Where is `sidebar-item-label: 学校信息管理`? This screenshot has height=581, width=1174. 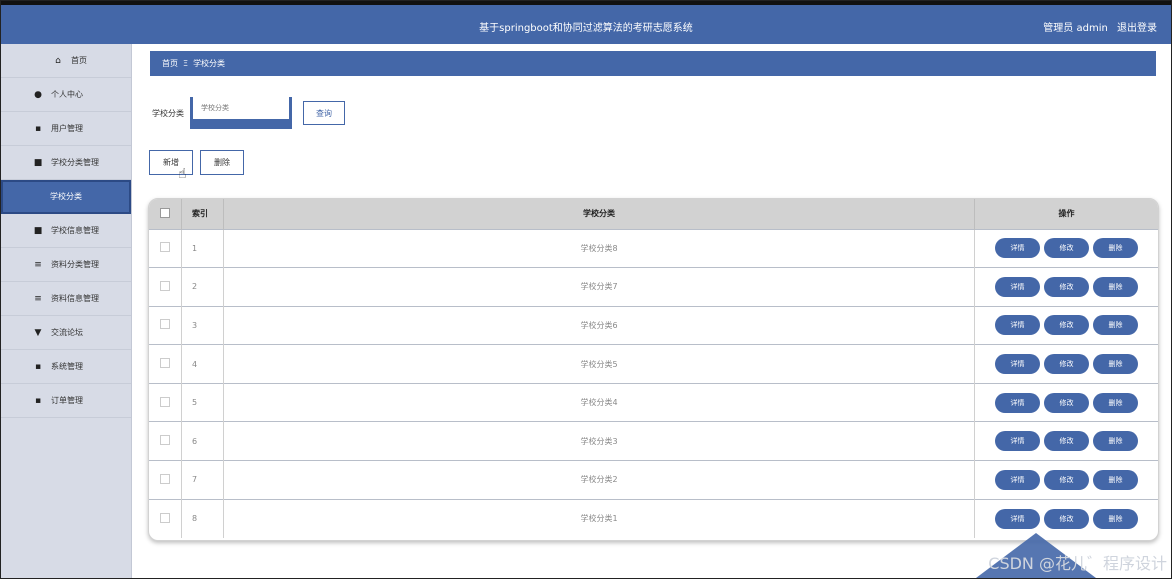 sidebar-item-label: 学校信息管理 is located at coordinates (75, 230).